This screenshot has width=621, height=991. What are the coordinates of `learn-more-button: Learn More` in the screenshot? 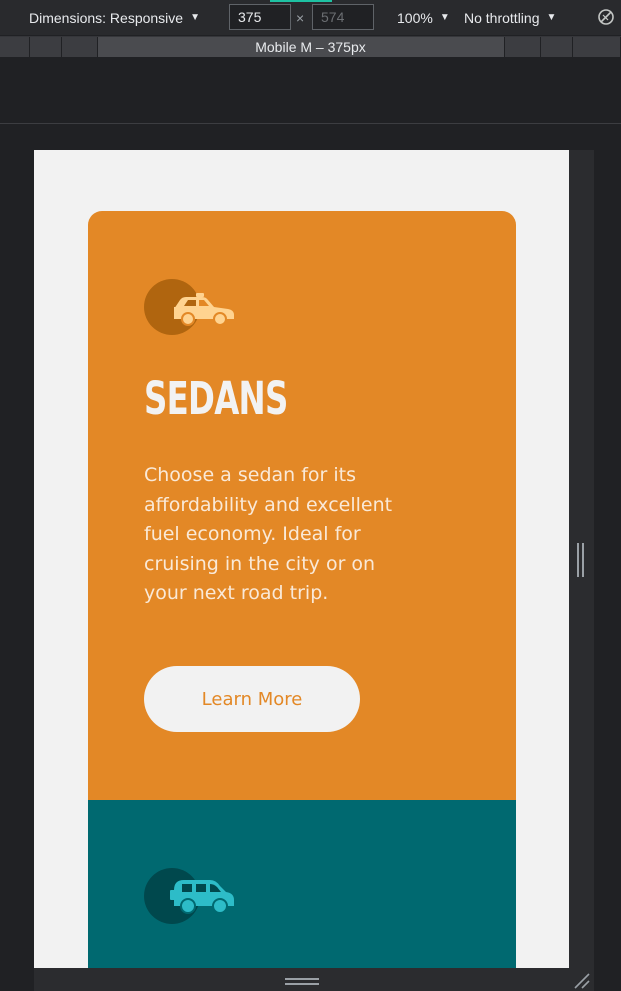 It's located at (252, 699).